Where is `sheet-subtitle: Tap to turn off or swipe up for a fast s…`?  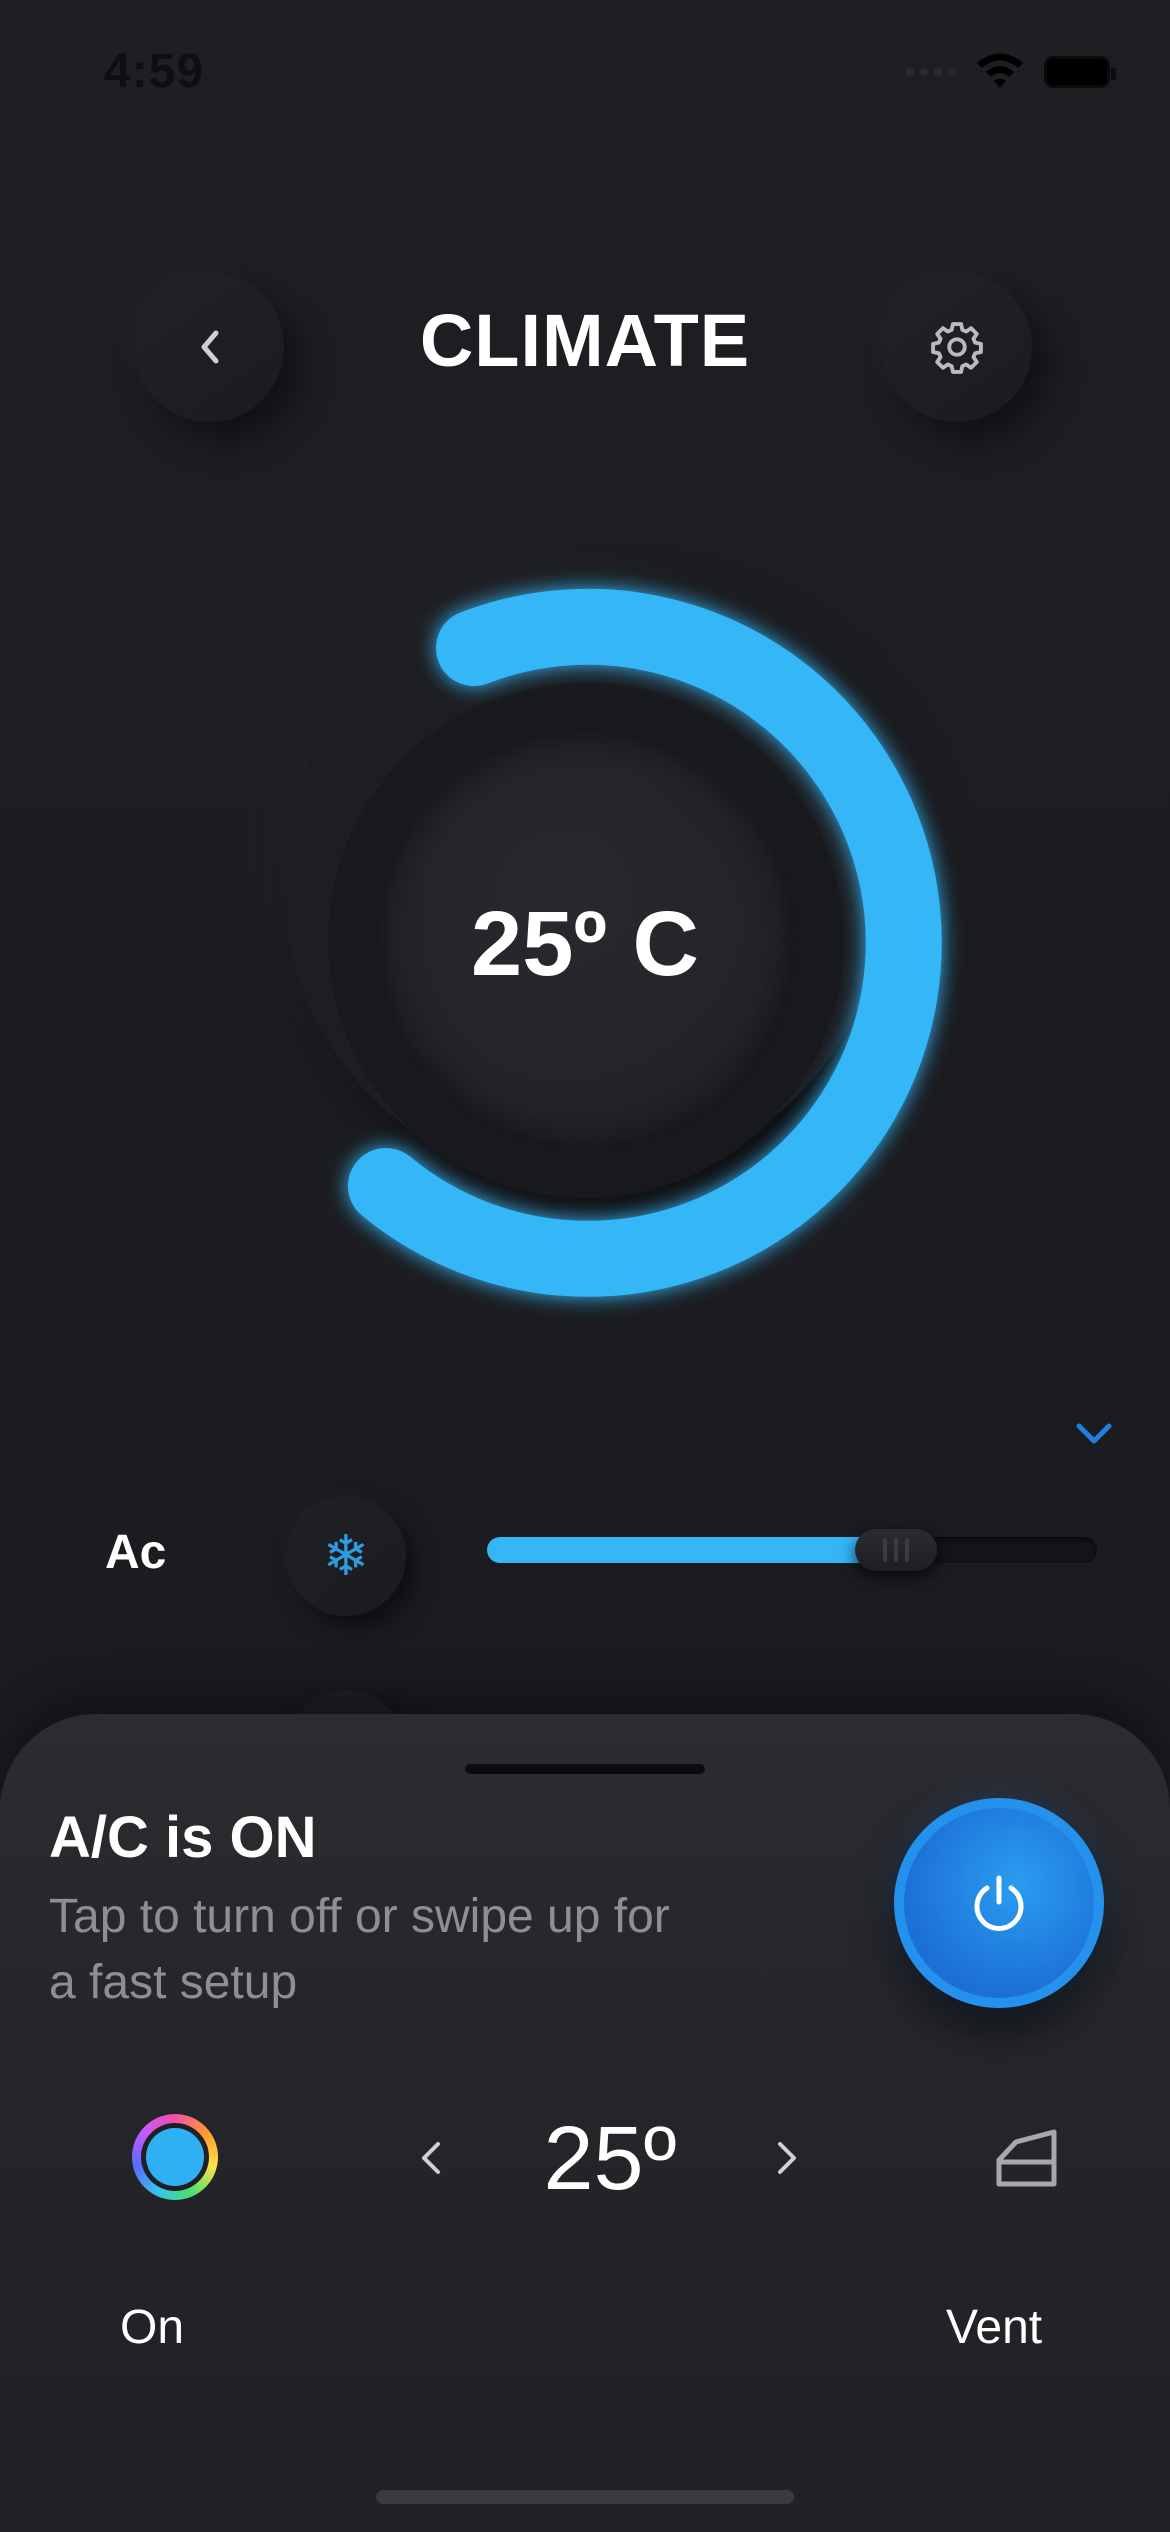 sheet-subtitle: Tap to turn off or swipe up for a fast s… is located at coordinates (359, 1949).